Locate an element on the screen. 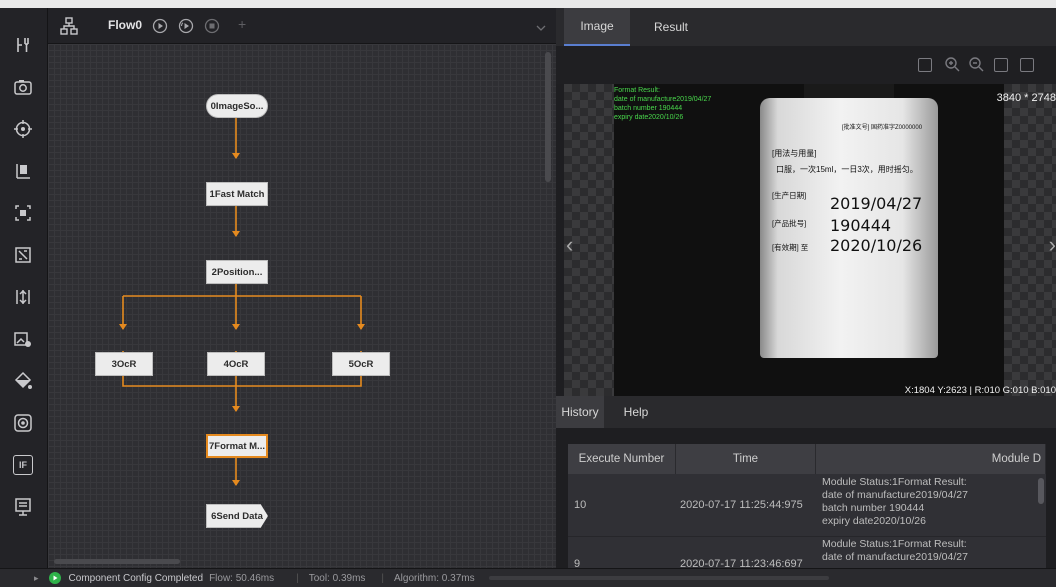 This screenshot has width=1056, height=587. measure-icon is located at coordinates (23, 213).